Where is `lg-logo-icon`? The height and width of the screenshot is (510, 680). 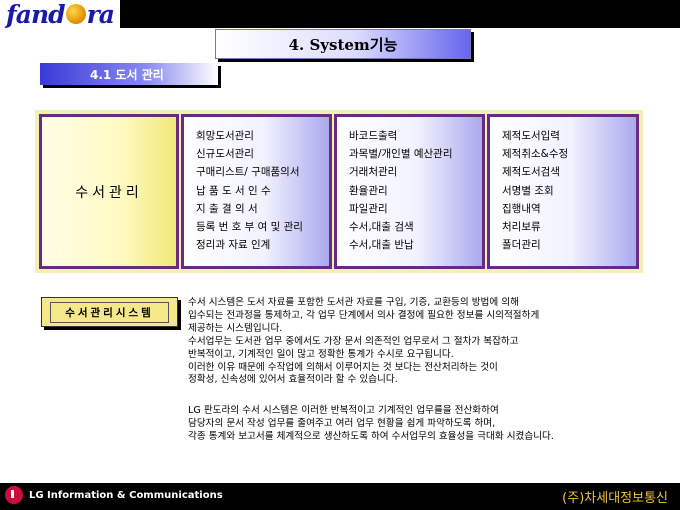
lg-logo-icon is located at coordinates (14, 495).